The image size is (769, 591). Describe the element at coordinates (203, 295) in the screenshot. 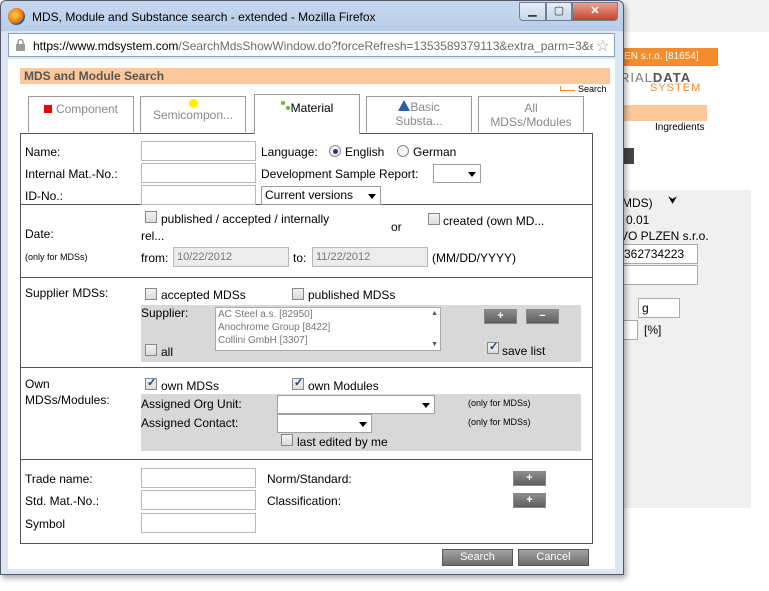

I see `accepted-mdss-label: accepted MDSs` at that location.